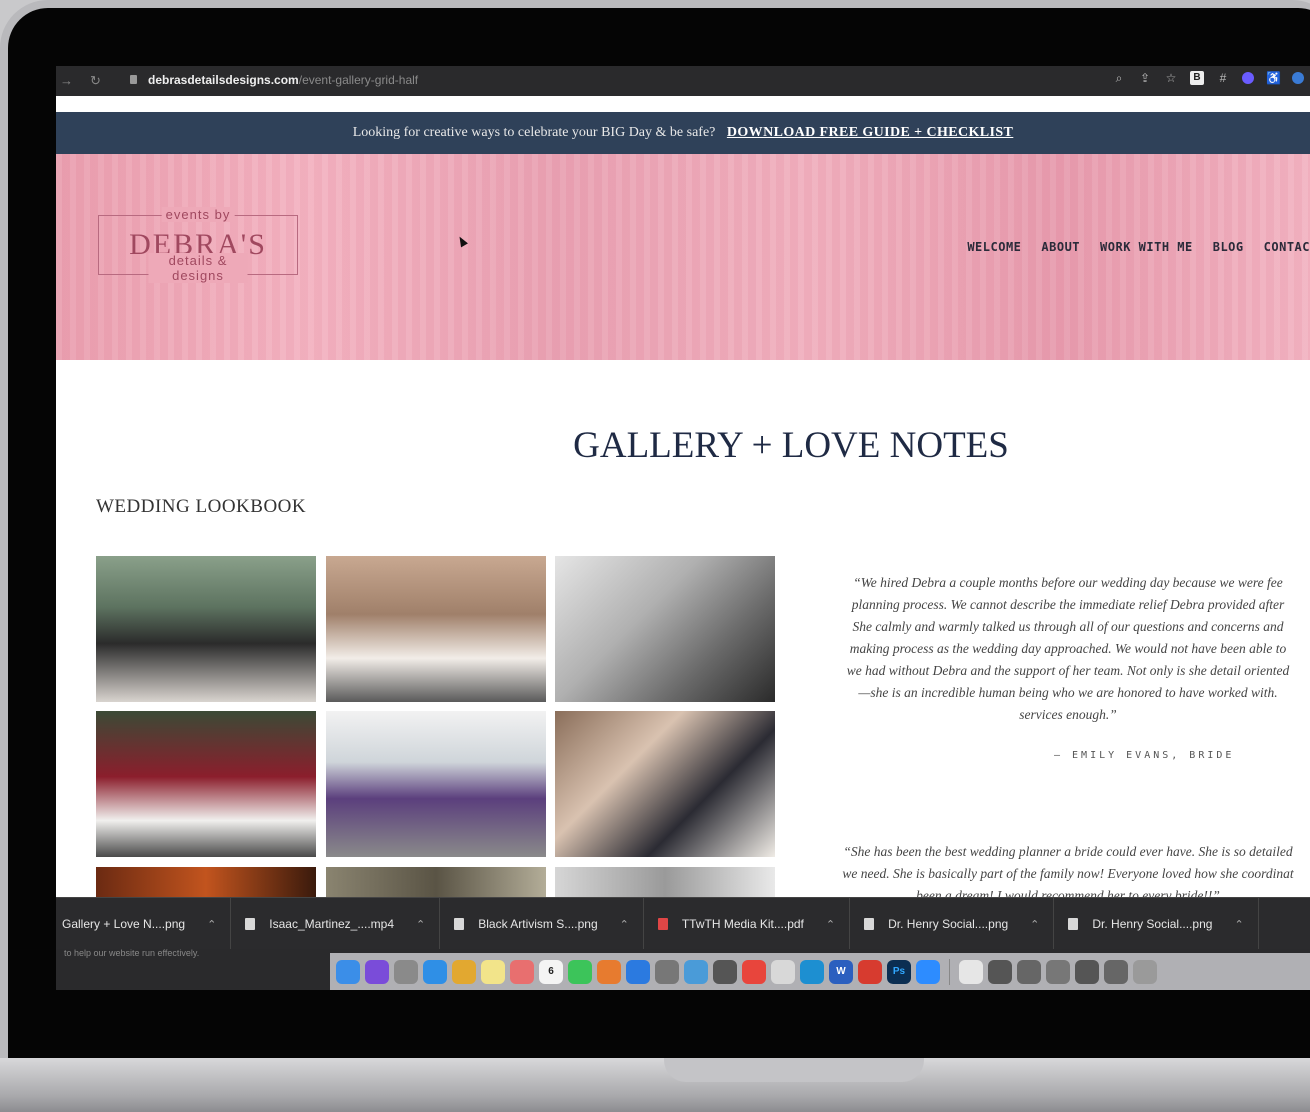  Describe the element at coordinates (493, 971) in the screenshot. I see `stickies-icon` at that location.